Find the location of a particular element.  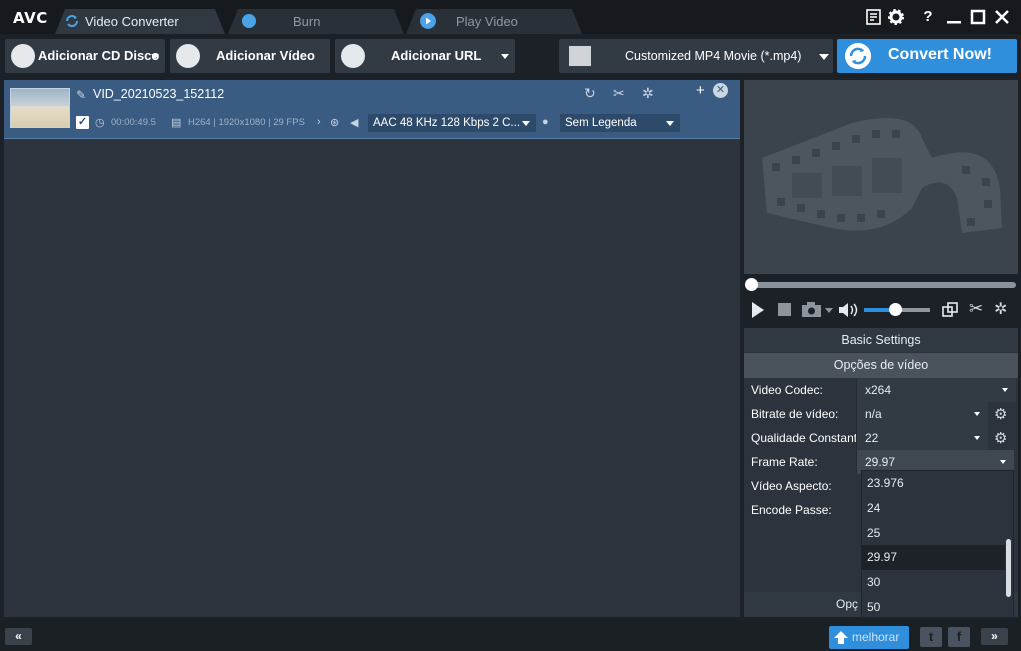

twitter-icon: t is located at coordinates (931, 637).